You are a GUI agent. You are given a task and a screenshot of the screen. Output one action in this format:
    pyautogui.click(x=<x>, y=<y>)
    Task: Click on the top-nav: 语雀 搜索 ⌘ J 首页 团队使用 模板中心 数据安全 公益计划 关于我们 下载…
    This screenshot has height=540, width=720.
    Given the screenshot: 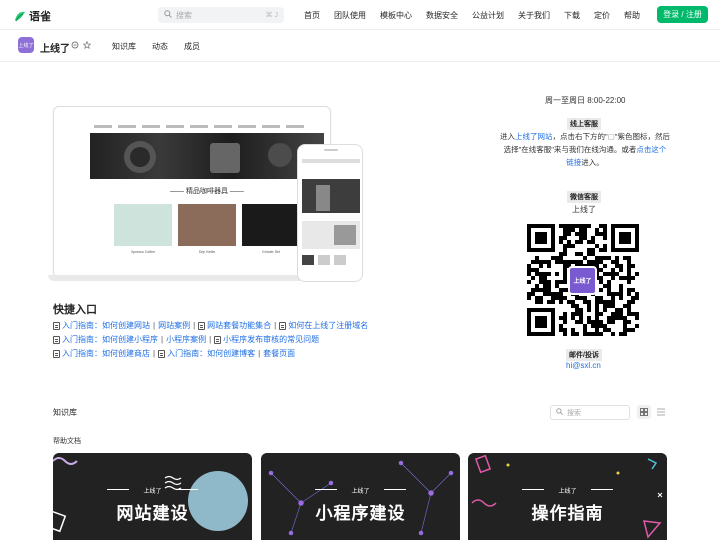 What is the action you would take?
    pyautogui.click(x=360, y=15)
    